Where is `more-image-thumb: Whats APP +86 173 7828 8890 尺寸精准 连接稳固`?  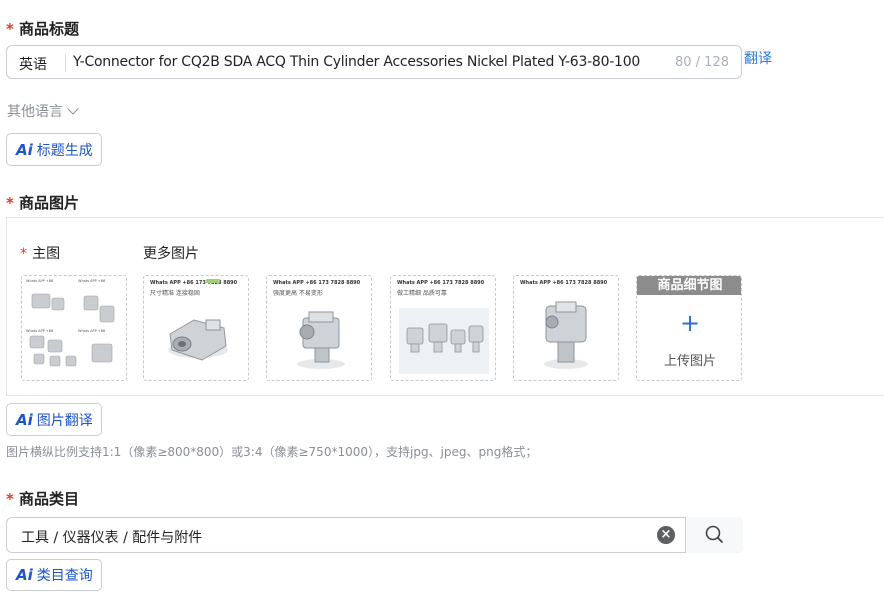 more-image-thumb: Whats APP +86 173 7828 8890 尺寸精准 连接稳固 is located at coordinates (196, 328).